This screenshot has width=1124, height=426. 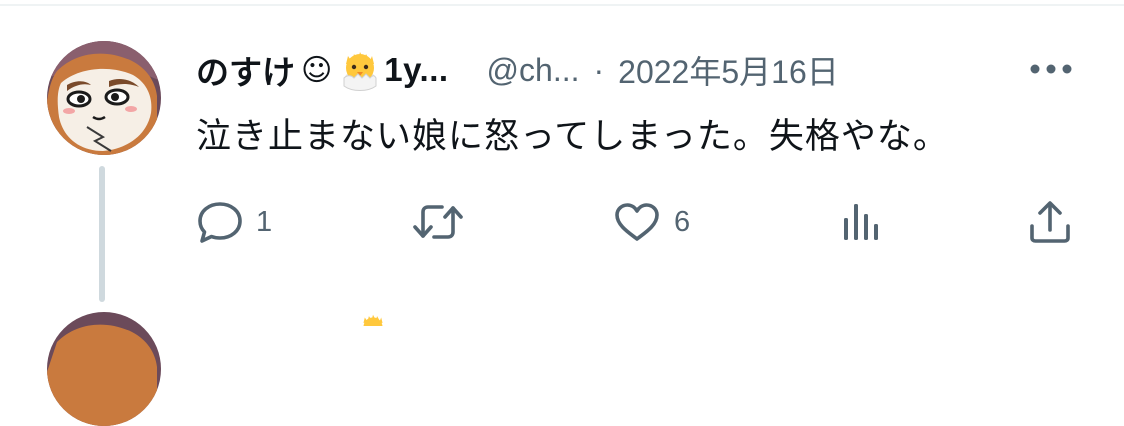 What do you see at coordinates (317, 70) in the screenshot?
I see `smile-emoji: ☺` at bounding box center [317, 70].